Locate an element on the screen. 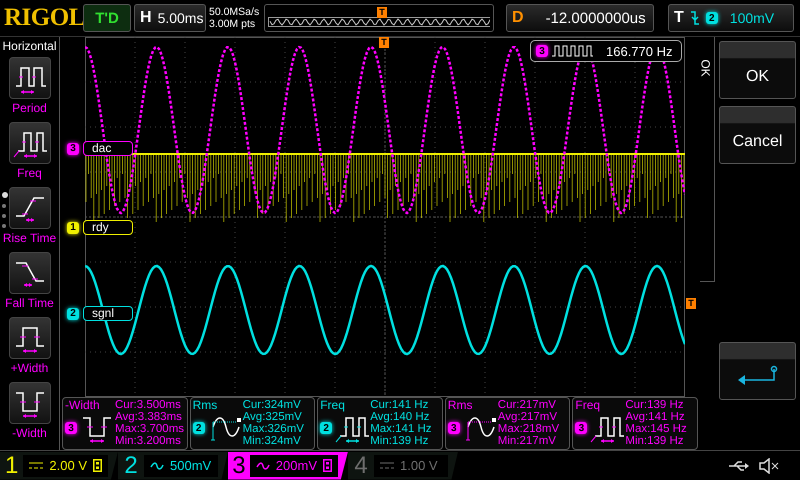 The image size is (800, 480). usb-icon is located at coordinates (739, 466).